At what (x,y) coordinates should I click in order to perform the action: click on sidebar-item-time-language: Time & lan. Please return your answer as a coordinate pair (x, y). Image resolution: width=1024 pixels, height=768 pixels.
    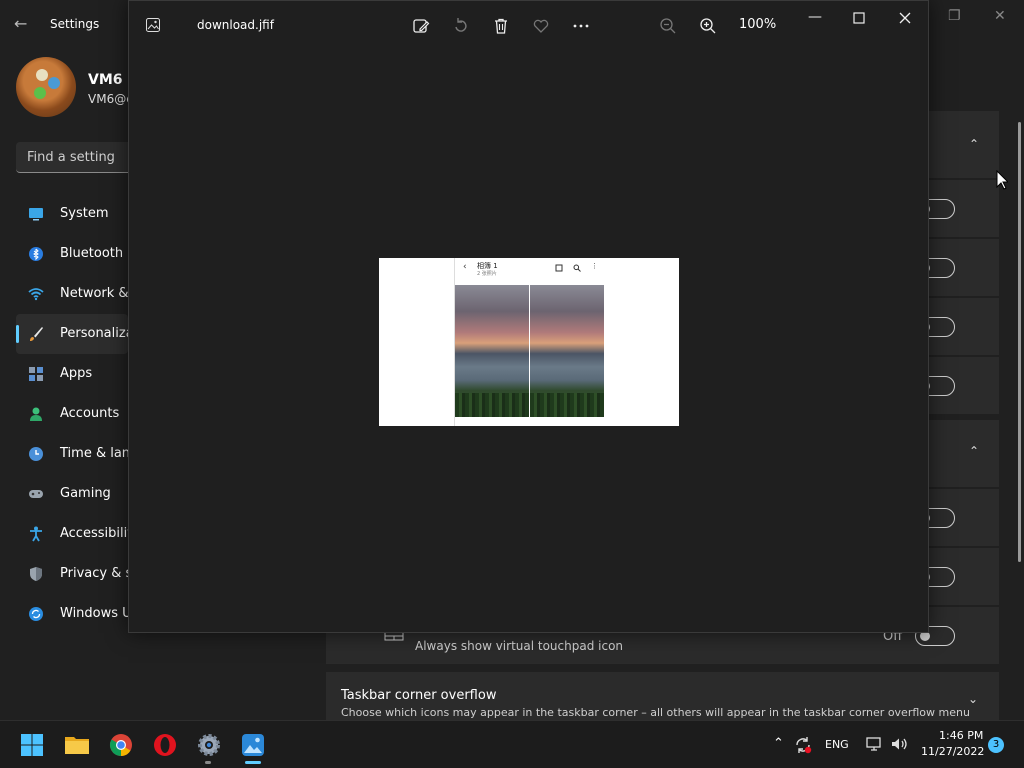
    Looking at the image, I should click on (72, 454).